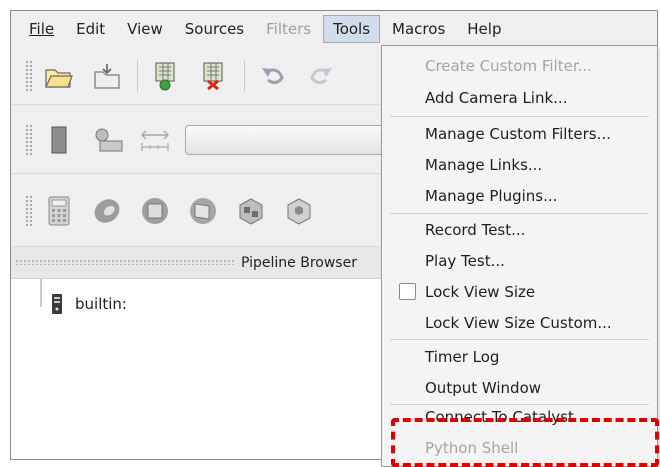 The image size is (660, 467). I want to click on menu-tools-label: Tools, so click(352, 29).